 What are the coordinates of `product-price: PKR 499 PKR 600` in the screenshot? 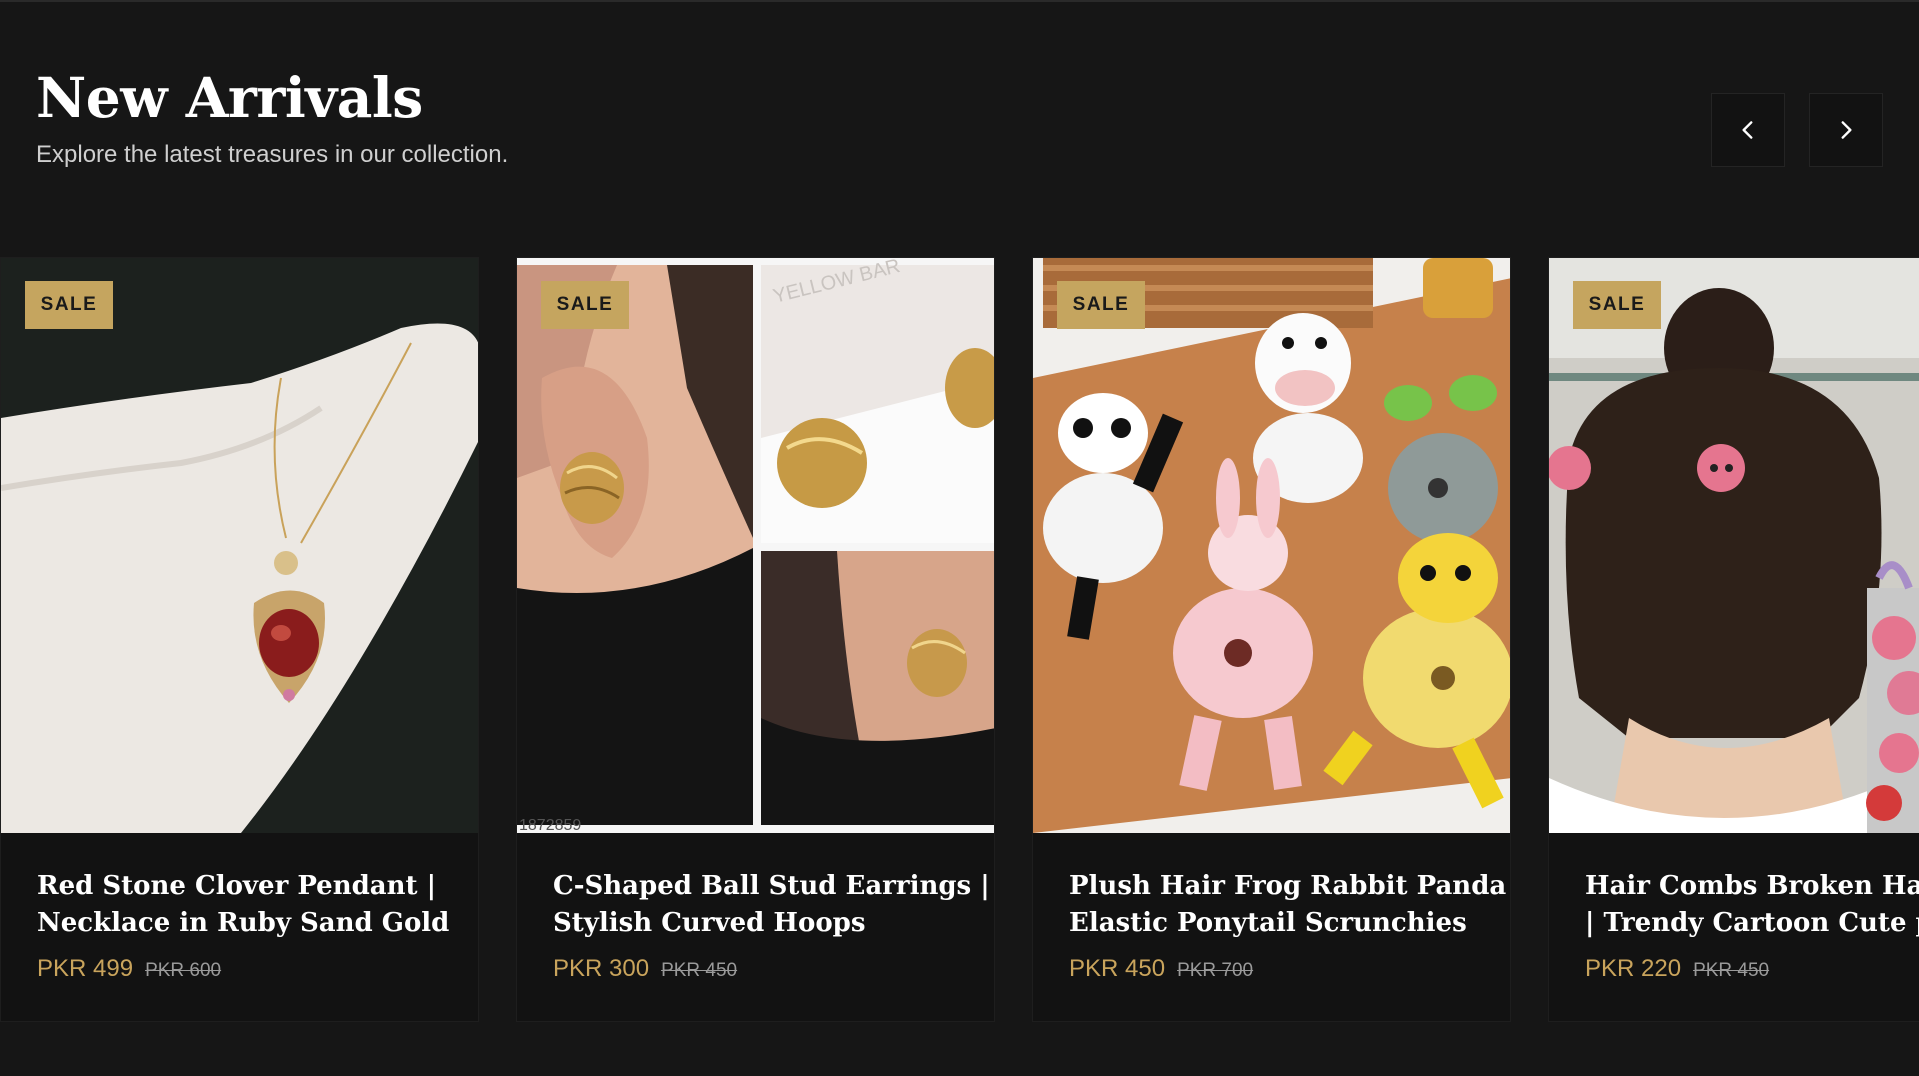 It's located at (129, 969).